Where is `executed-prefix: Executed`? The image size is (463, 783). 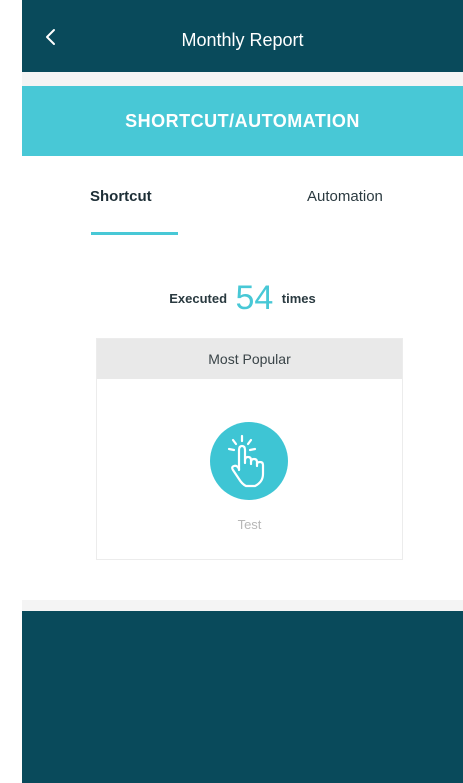 executed-prefix: Executed is located at coordinates (198, 298).